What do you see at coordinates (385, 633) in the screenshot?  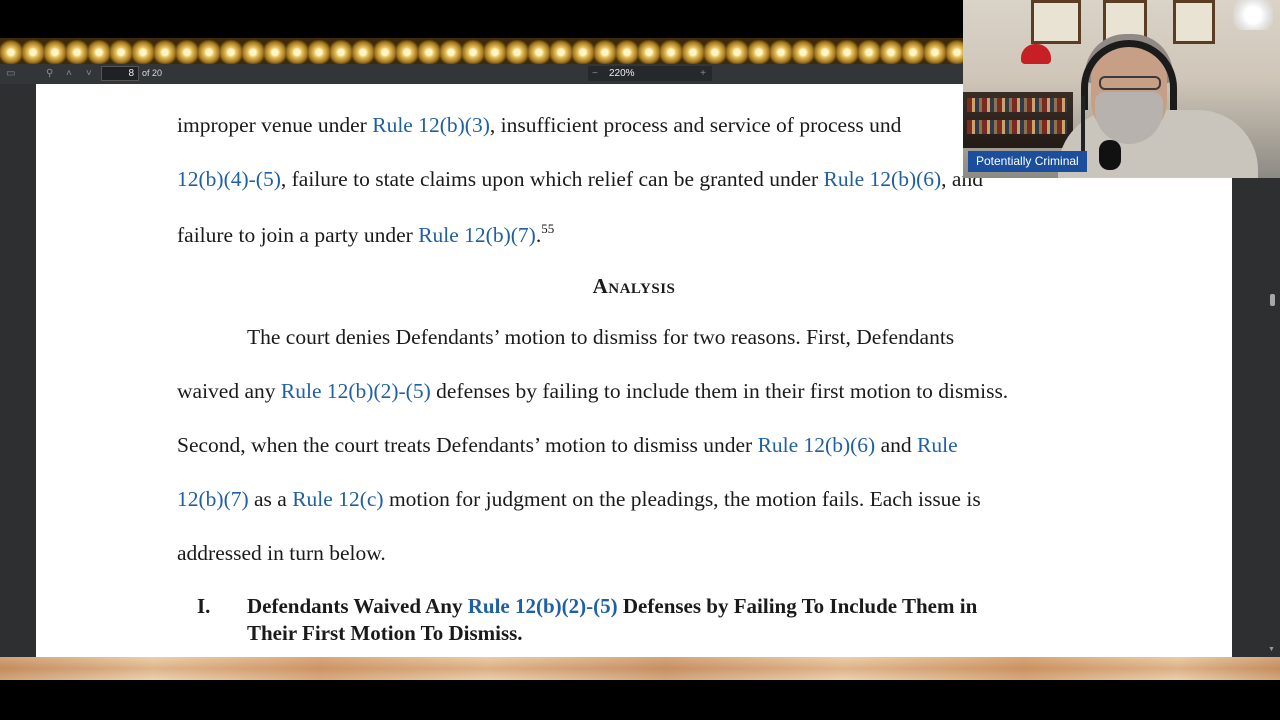 I see `section-title-line-2: Their First Motion To Dismiss.` at bounding box center [385, 633].